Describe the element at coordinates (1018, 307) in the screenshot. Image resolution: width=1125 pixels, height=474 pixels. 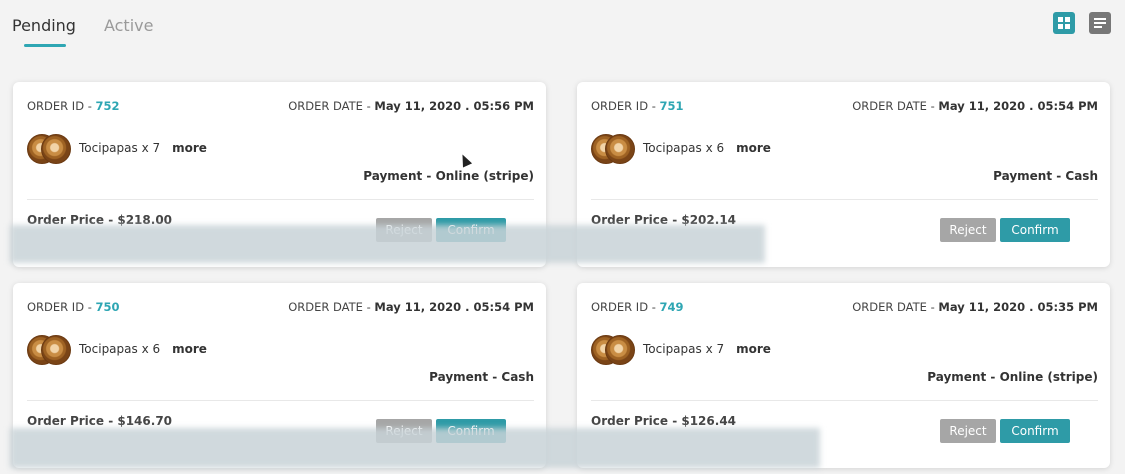
I see `order-date: May 11, 2020 . 05:35 PM` at that location.